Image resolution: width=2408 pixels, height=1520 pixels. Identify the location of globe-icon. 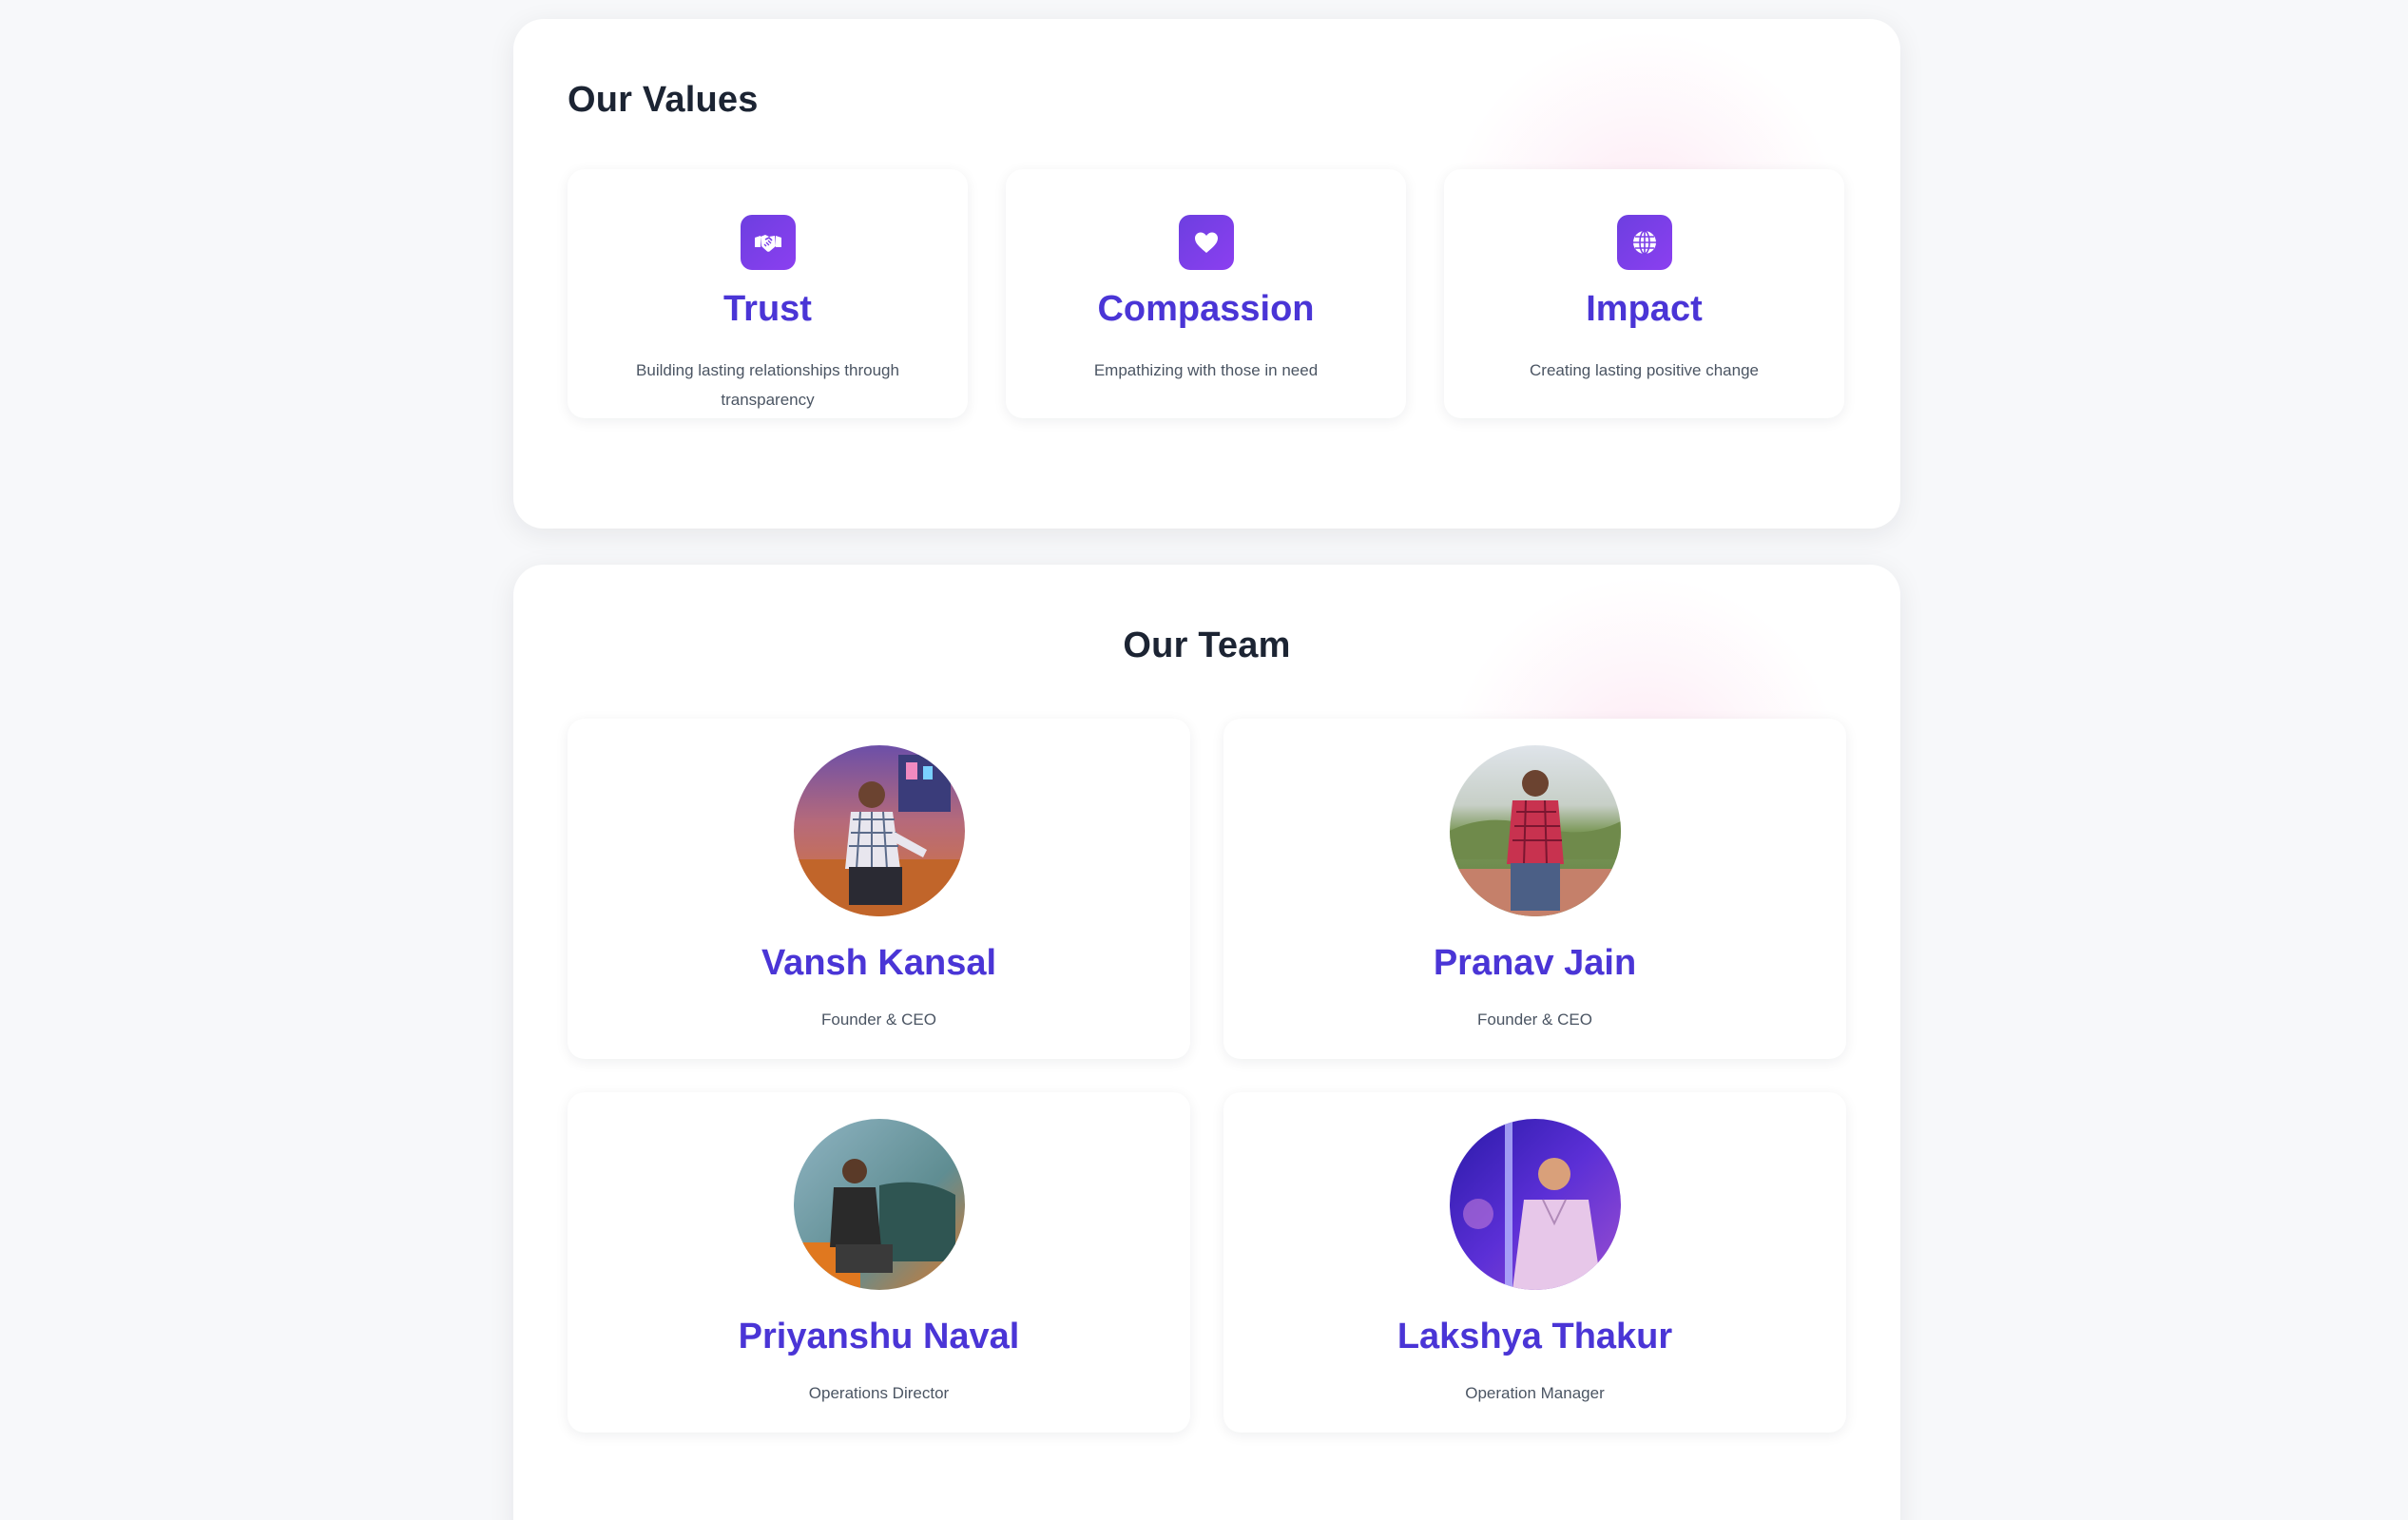
(1644, 242).